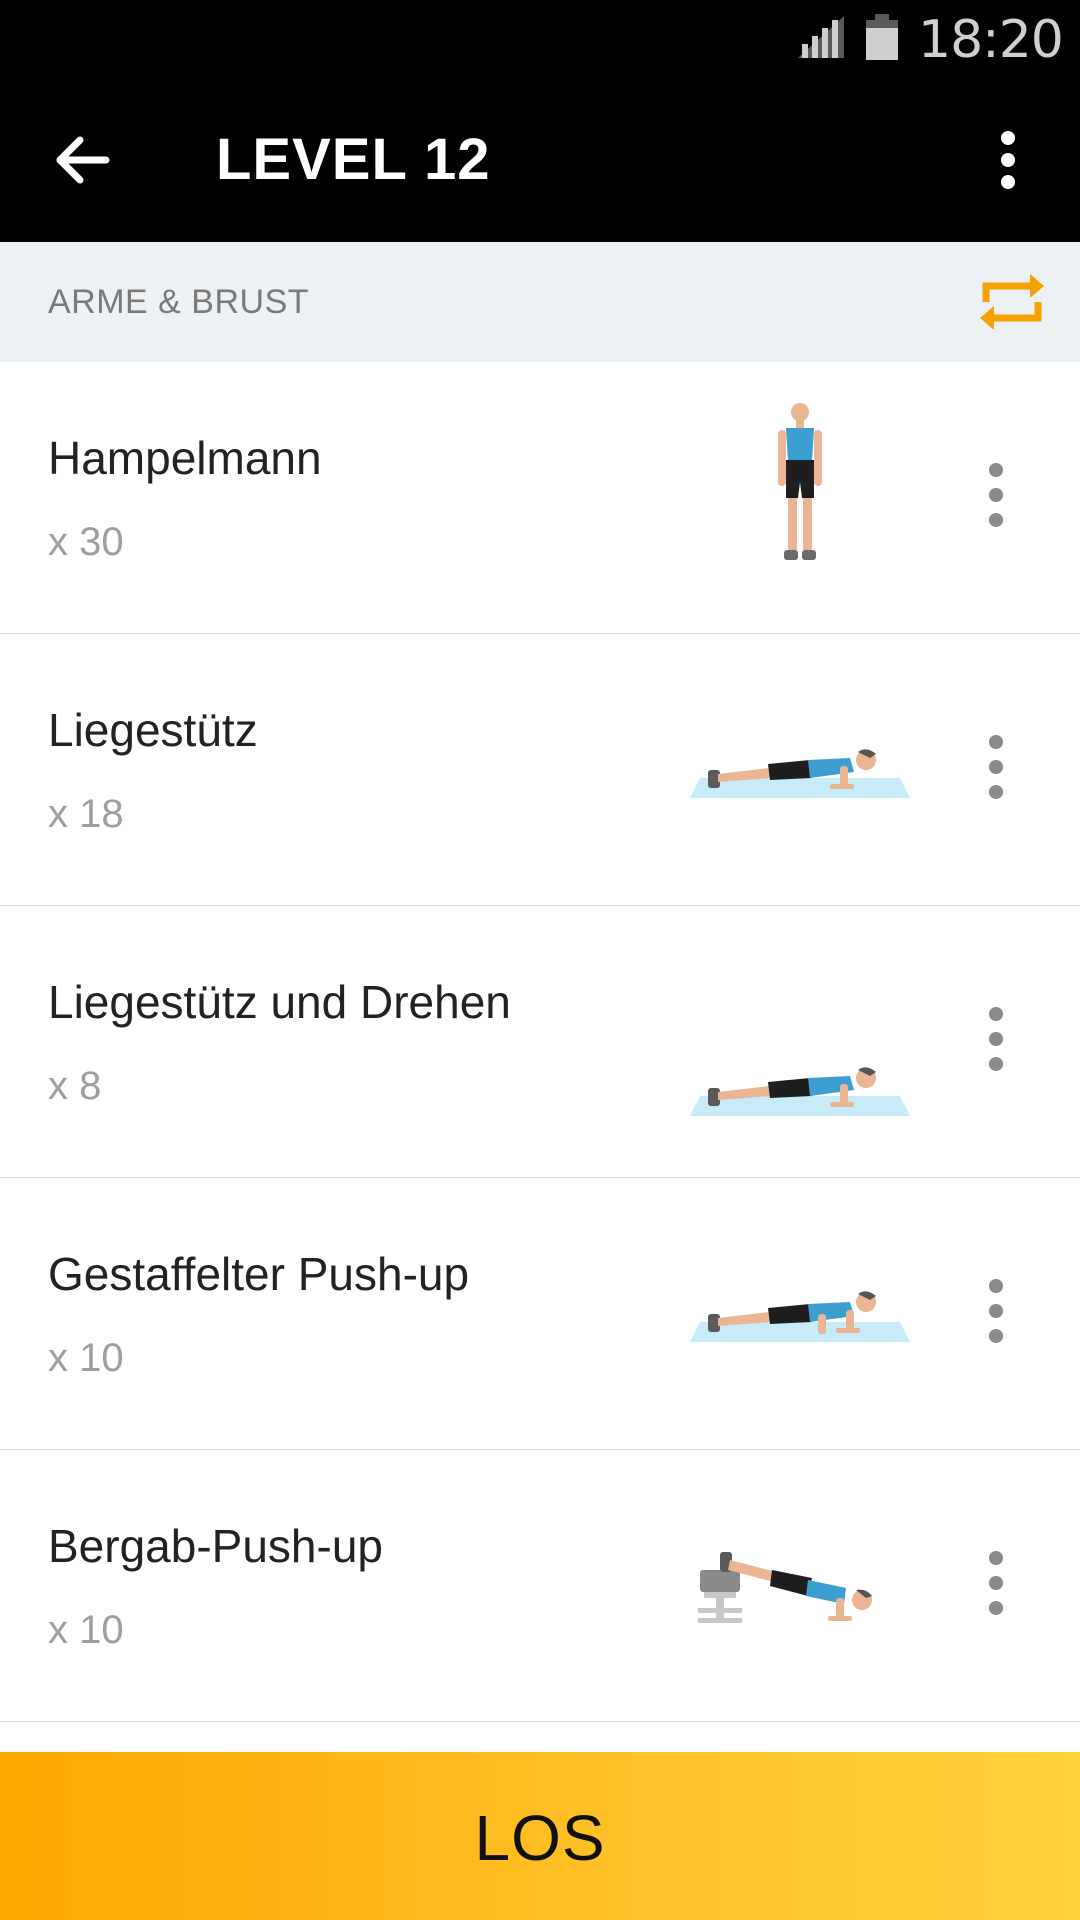 The height and width of the screenshot is (1920, 1080). What do you see at coordinates (1012, 302) in the screenshot?
I see `repeat-icon` at bounding box center [1012, 302].